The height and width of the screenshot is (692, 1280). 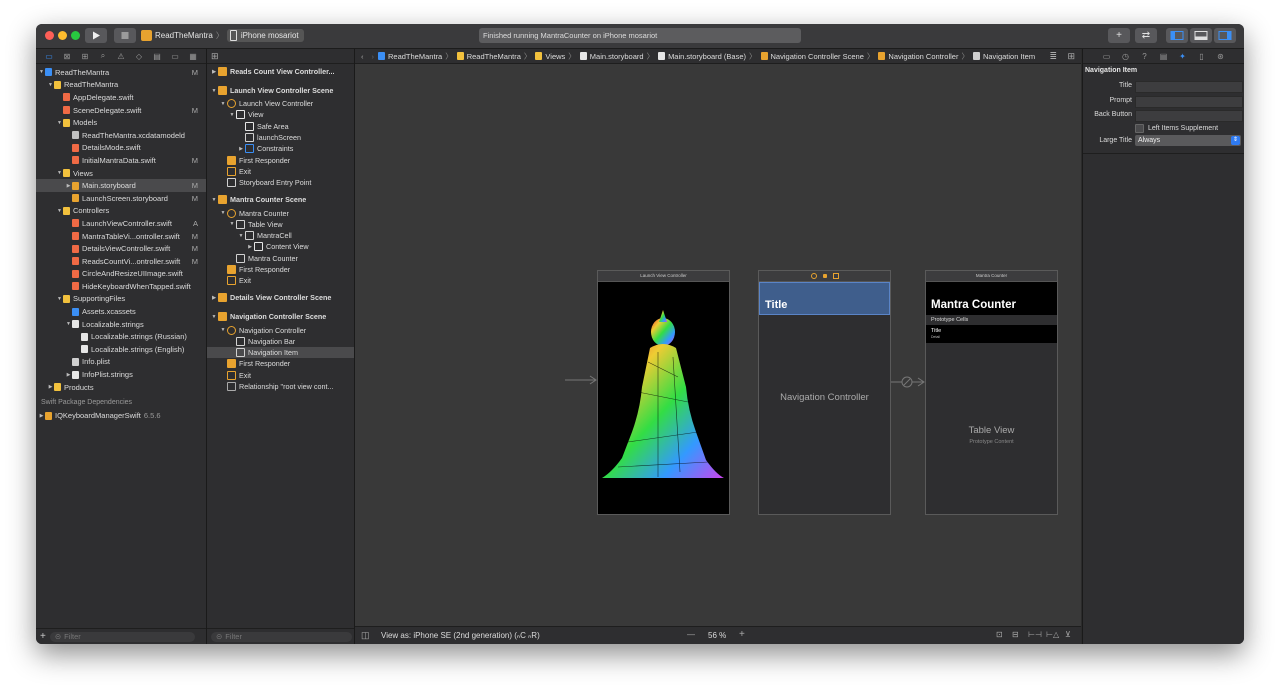 I want to click on report-icon: ▦, so click(x=193, y=56).